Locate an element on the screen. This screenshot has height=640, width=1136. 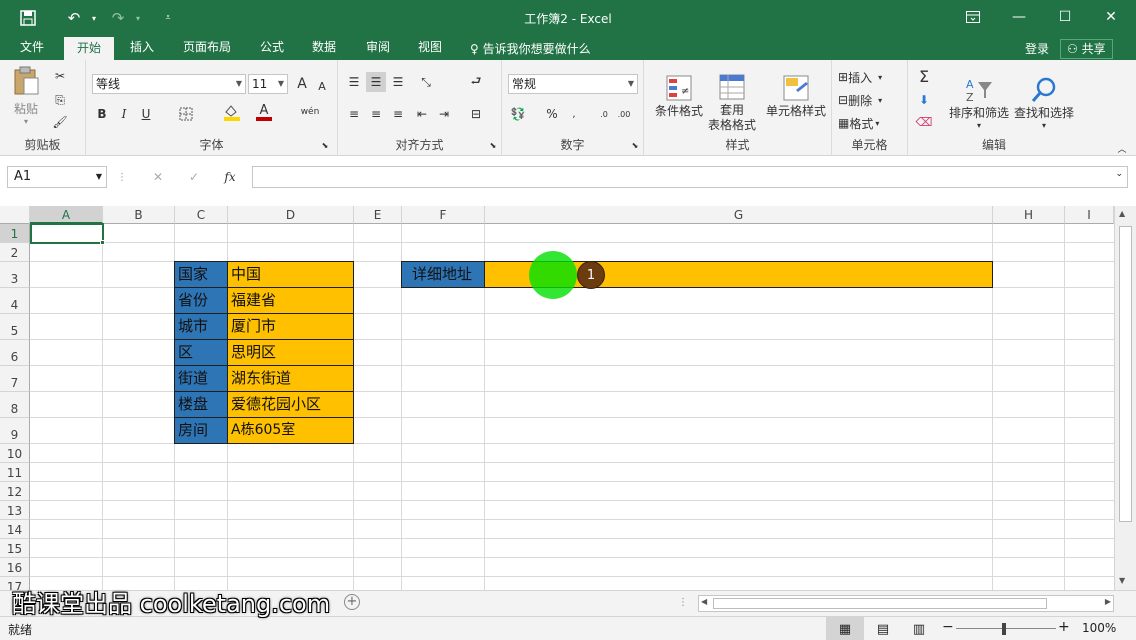
name-box: A1 ▼ is located at coordinates (57, 177).